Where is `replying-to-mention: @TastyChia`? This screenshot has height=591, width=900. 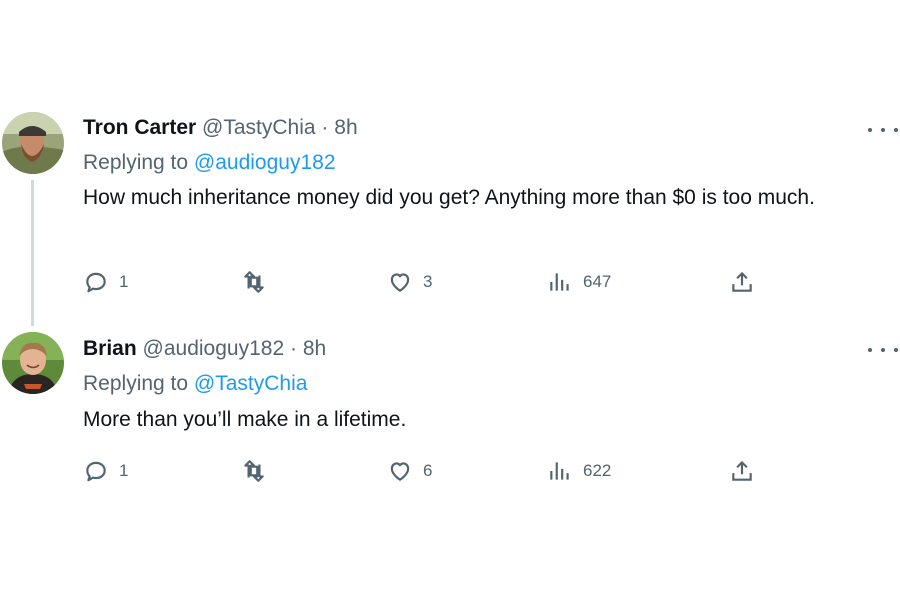
replying-to-mention: @TastyChia is located at coordinates (251, 383).